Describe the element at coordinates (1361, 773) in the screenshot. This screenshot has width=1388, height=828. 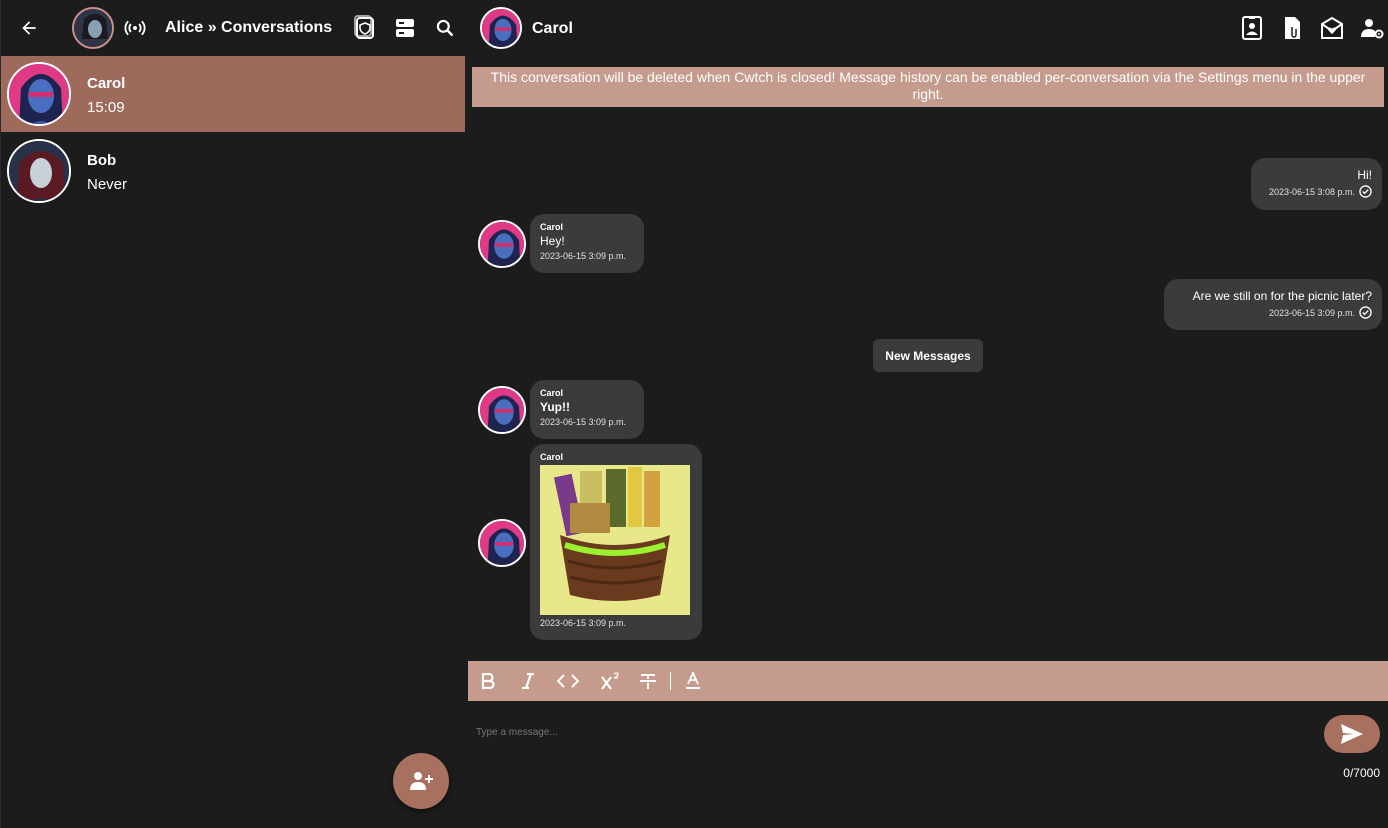
I see `character-counter: 0/7000` at that location.